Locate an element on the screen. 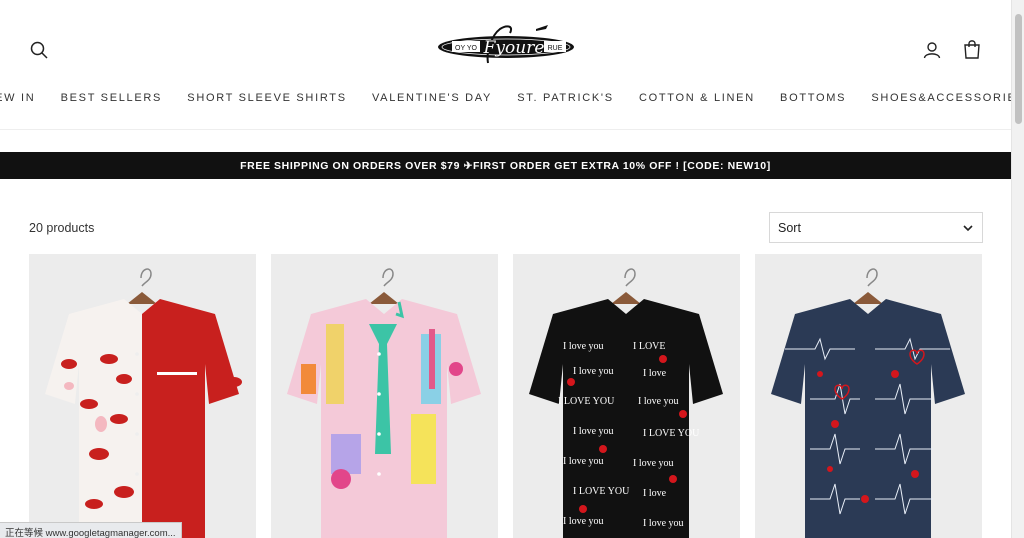  product-count: 20 products is located at coordinates (62, 228).